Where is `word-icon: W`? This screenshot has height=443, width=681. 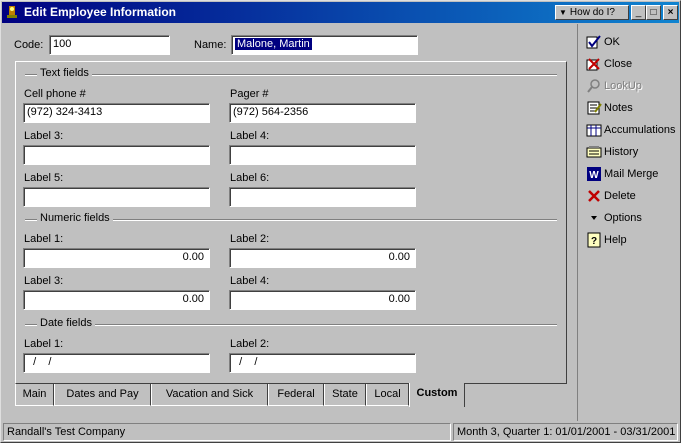 word-icon: W is located at coordinates (594, 174).